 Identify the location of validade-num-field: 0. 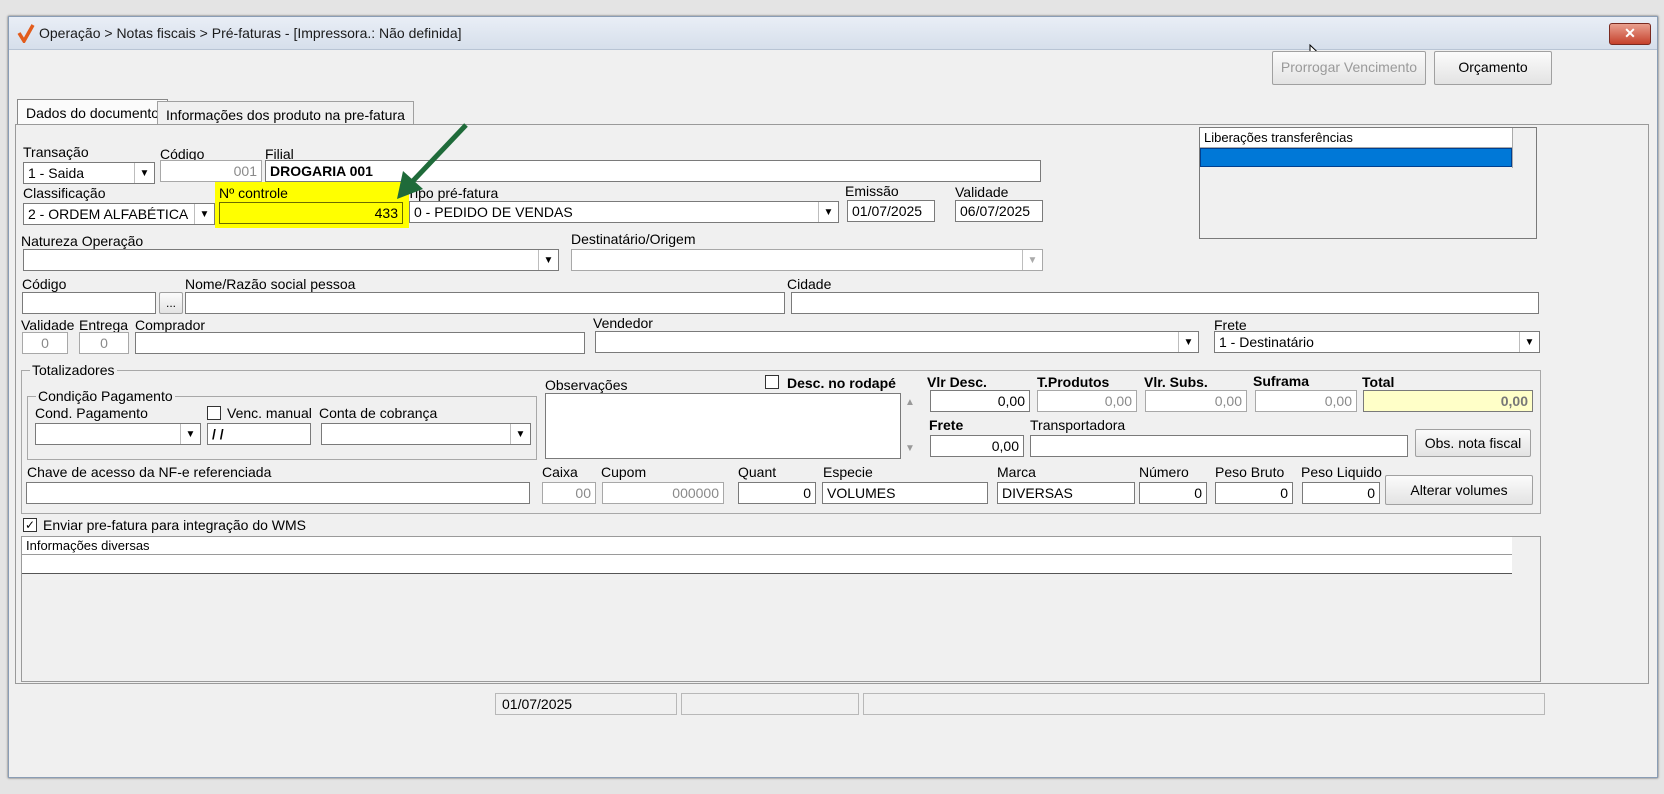
(45, 343).